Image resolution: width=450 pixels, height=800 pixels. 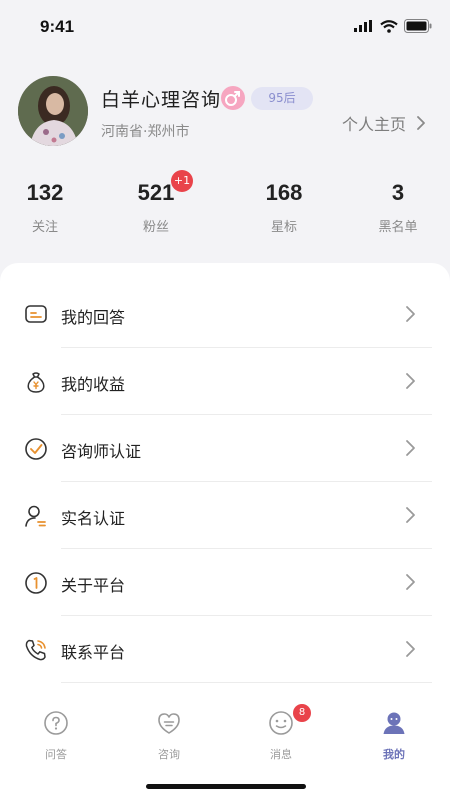 What do you see at coordinates (282, 98) in the screenshot?
I see `age-badge: 95后` at bounding box center [282, 98].